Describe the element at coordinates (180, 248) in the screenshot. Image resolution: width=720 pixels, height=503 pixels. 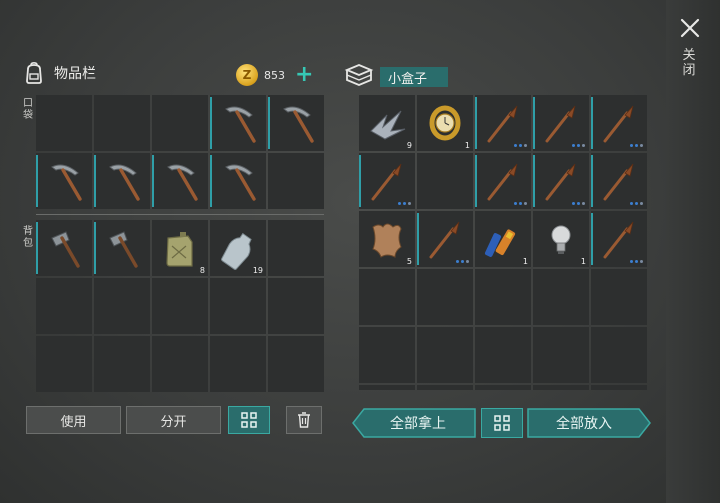
I see `backpack-slot: 8` at that location.